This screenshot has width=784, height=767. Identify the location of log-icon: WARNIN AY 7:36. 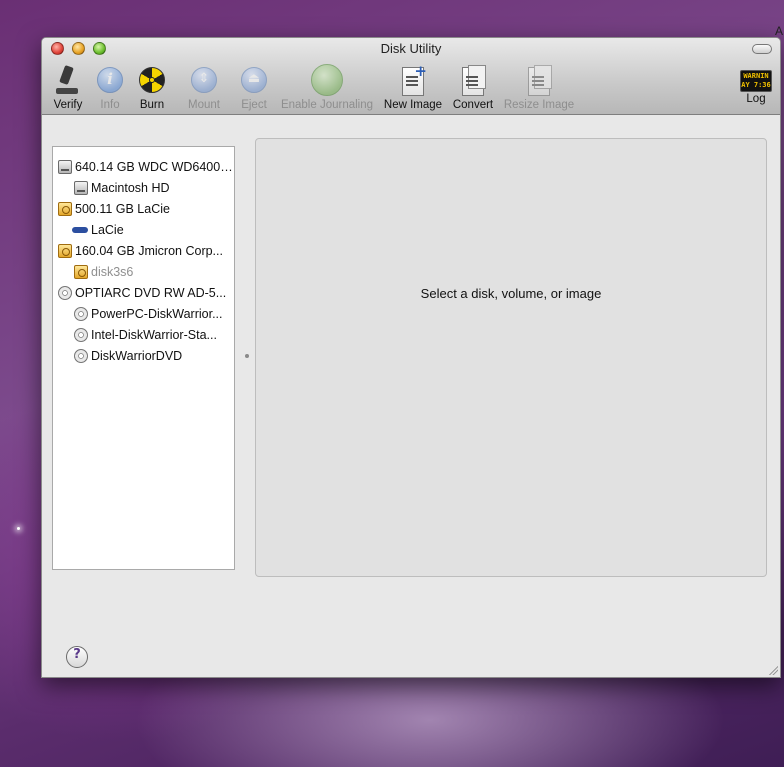
(756, 81).